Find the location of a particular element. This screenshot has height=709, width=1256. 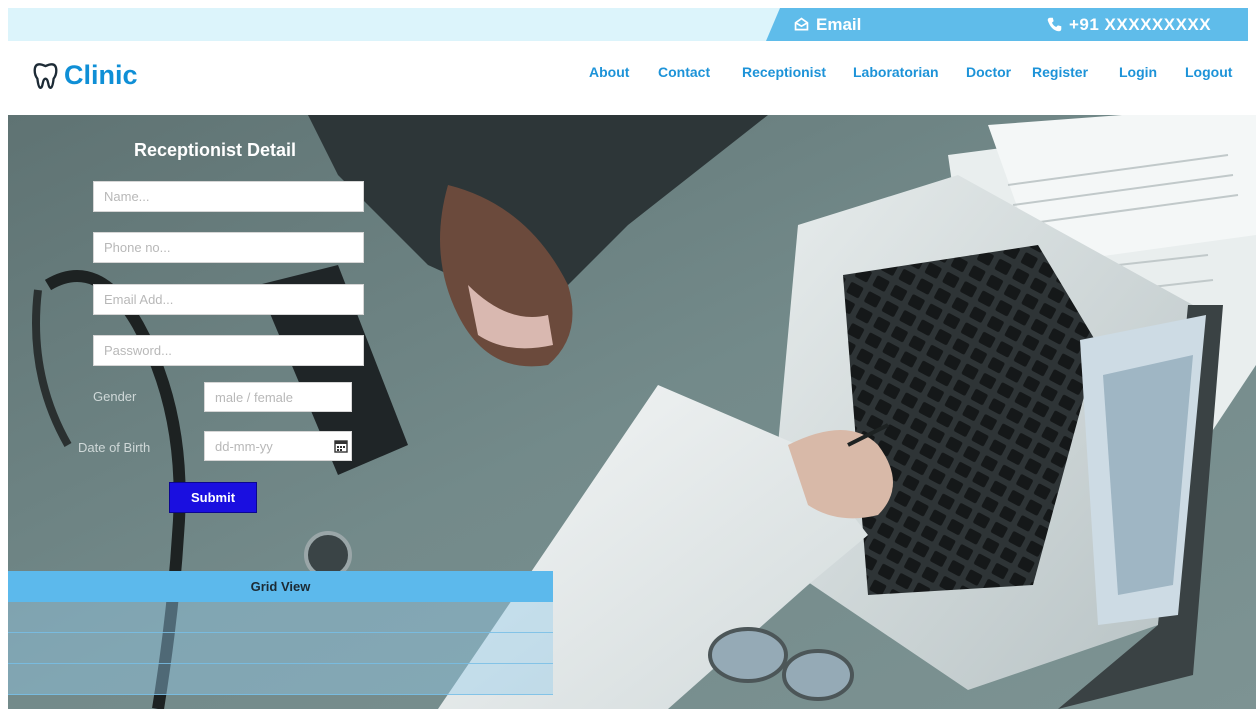

phone-label: +91 XXXXXXXXX is located at coordinates (1140, 24).